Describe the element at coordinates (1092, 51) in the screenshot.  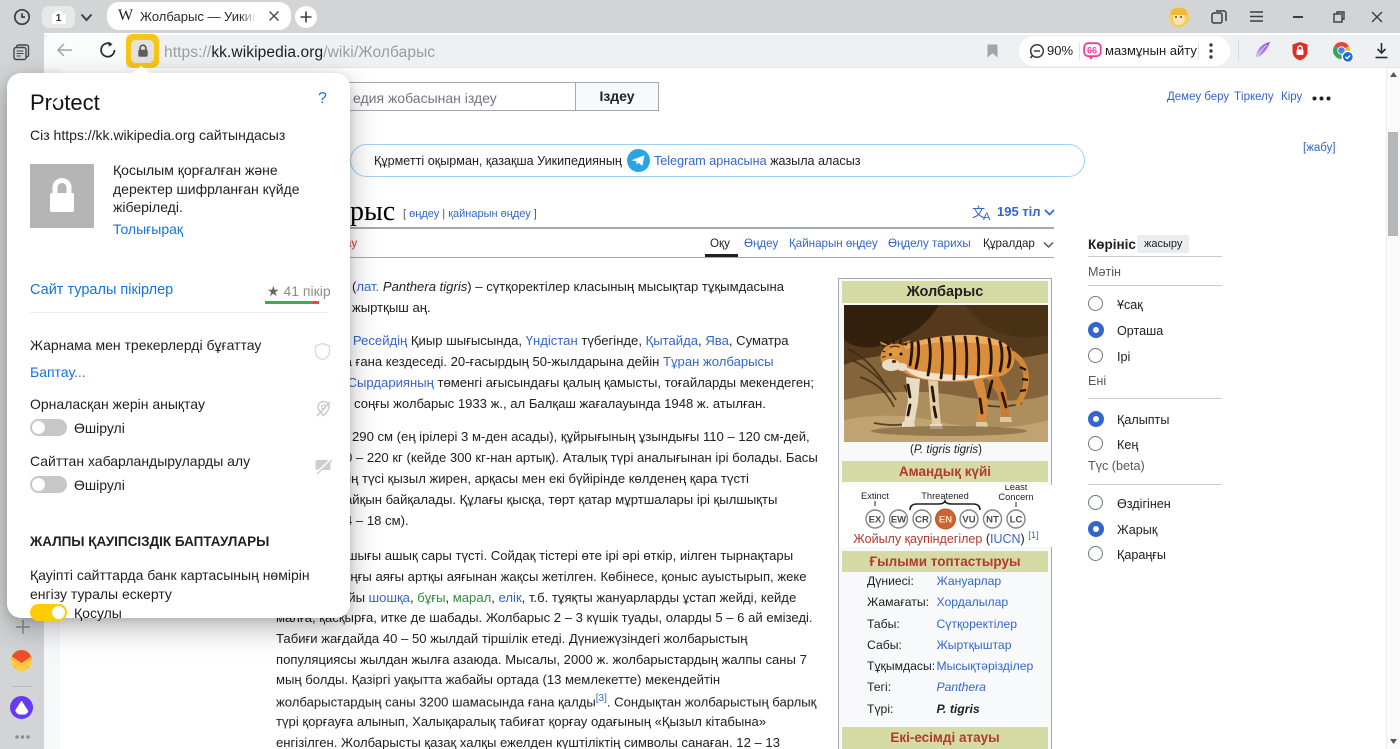
I see `svg-text: 66` at that location.